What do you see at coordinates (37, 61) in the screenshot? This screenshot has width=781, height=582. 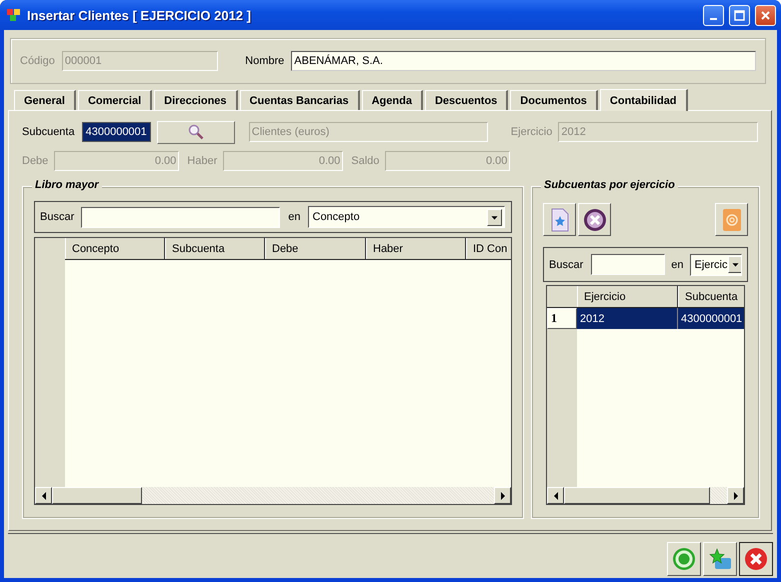 I see `field-label: Código` at bounding box center [37, 61].